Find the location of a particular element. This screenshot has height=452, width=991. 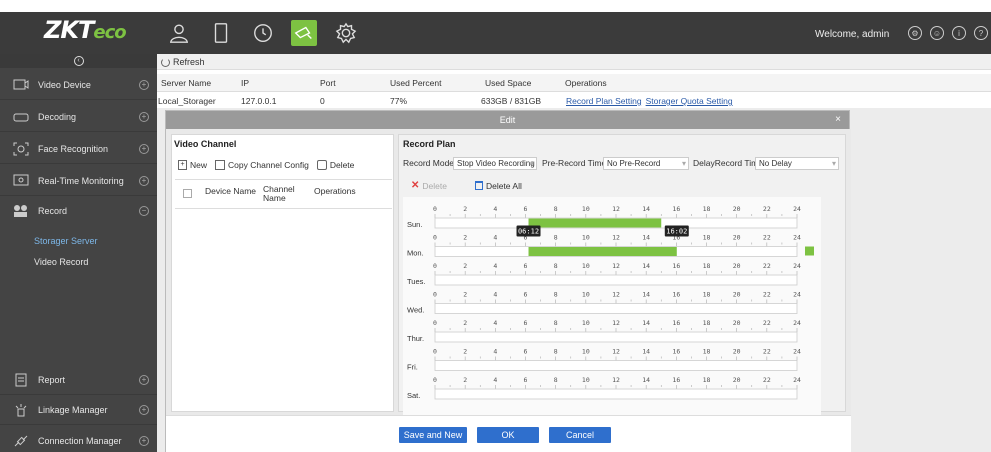

sidebar-item-face-recognition: Face Recognition + is located at coordinates (78, 149).